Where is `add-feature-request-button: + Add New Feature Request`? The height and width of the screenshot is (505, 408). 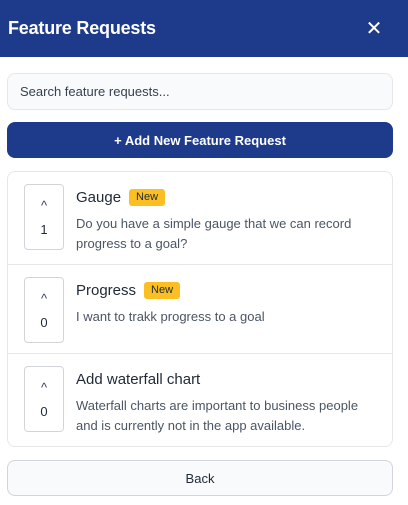
add-feature-request-button: + Add New Feature Request is located at coordinates (200, 140).